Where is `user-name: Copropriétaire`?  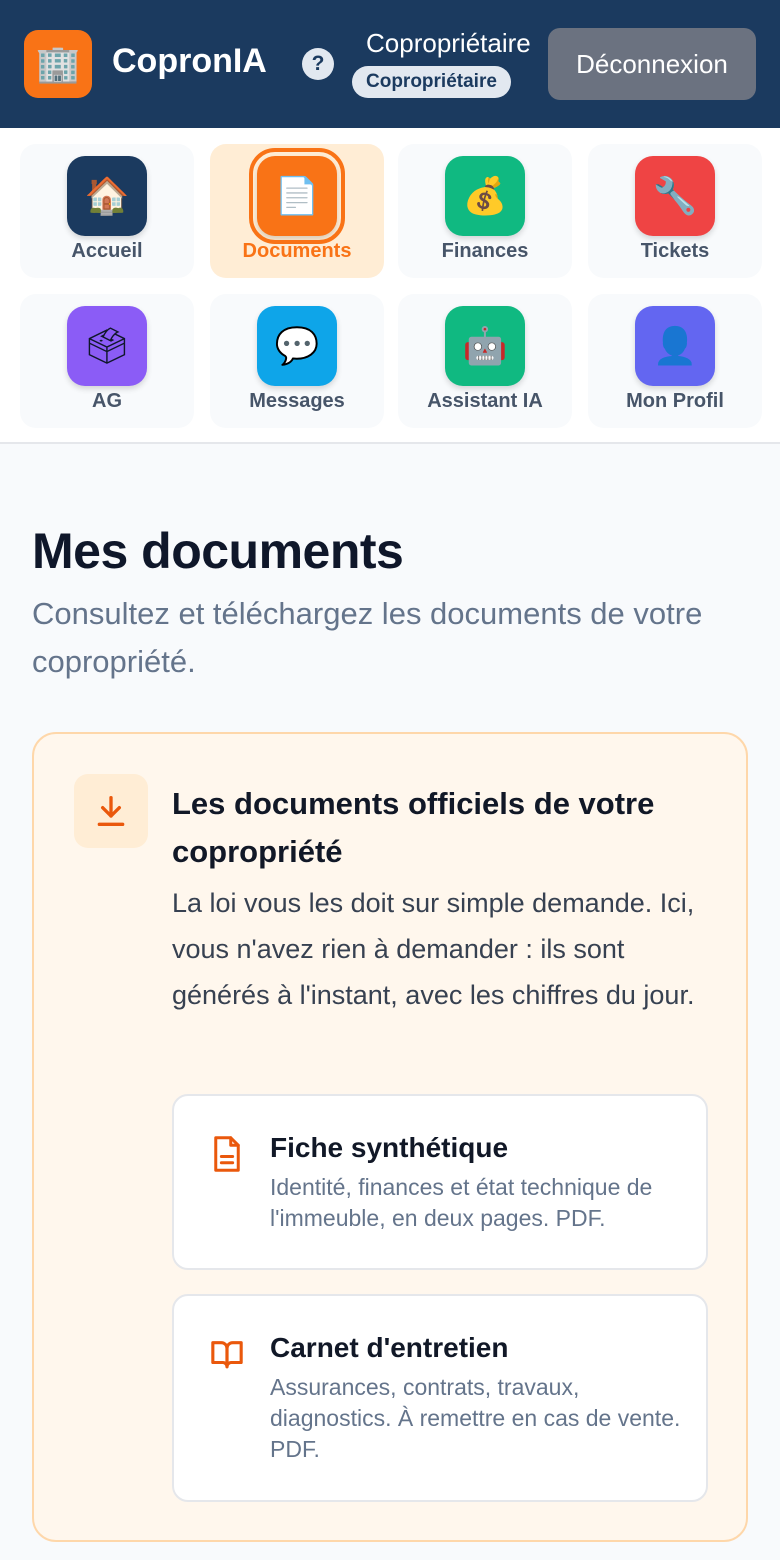
user-name: Copropriétaire is located at coordinates (448, 43).